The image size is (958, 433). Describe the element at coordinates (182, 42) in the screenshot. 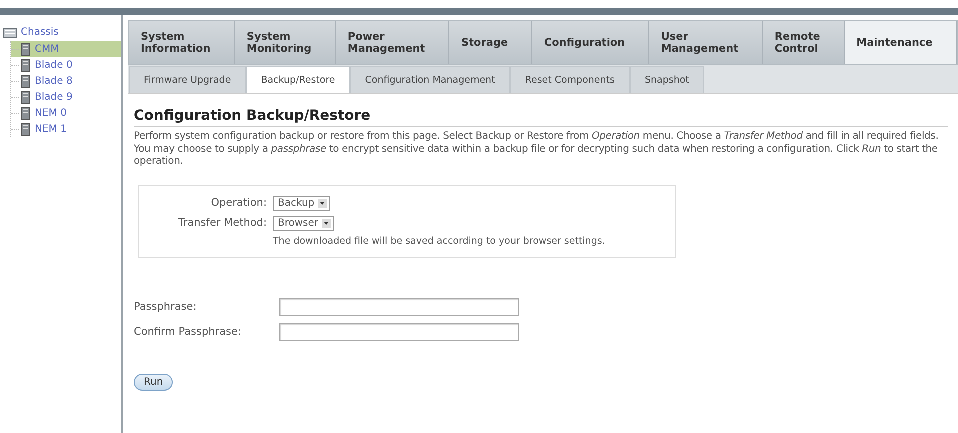

I see `main-tab: System Information` at that location.